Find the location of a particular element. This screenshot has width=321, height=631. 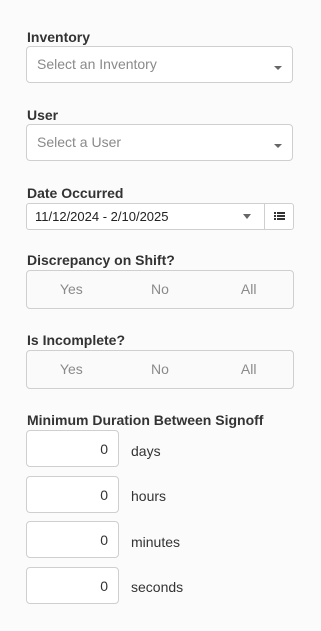

minutes-unit-label: minutes is located at coordinates (156, 542).